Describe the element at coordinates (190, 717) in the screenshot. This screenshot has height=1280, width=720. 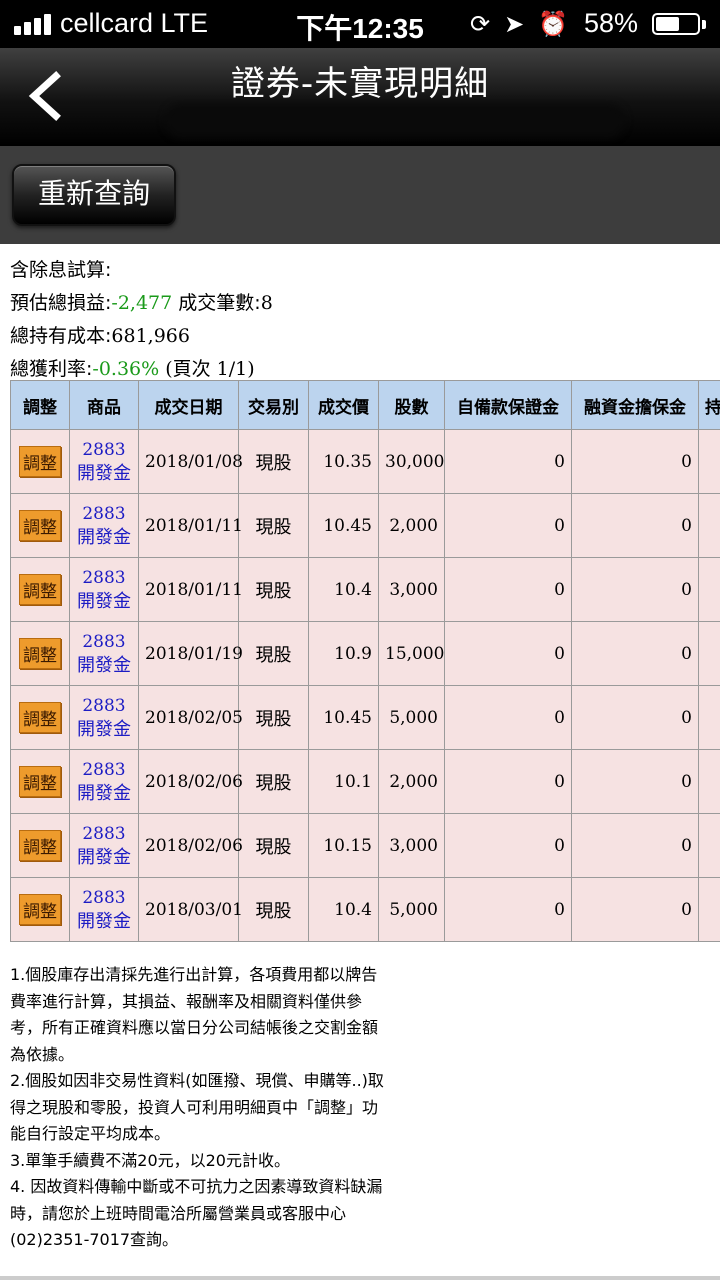
I see `trade-date-cell: 2018/02/05` at that location.